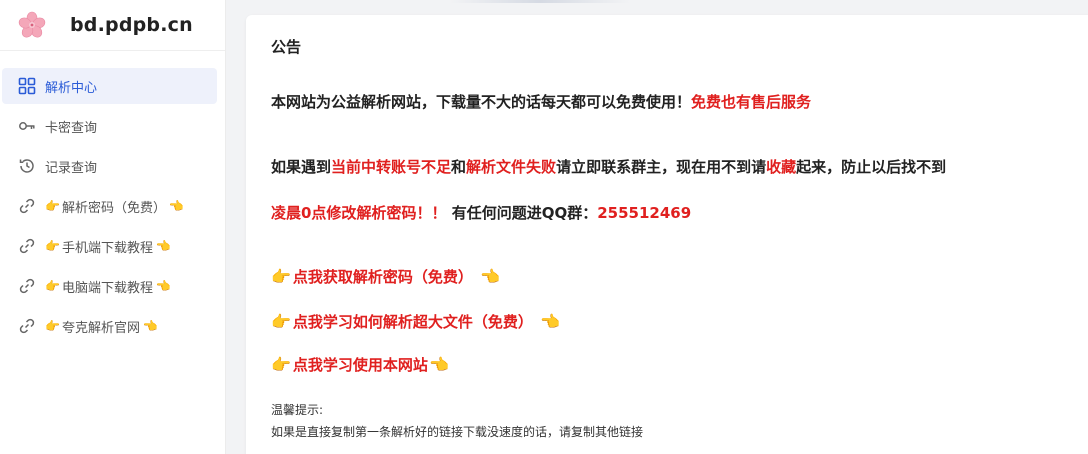  I want to click on notice-highlight: 免费也有售后服务, so click(751, 102).